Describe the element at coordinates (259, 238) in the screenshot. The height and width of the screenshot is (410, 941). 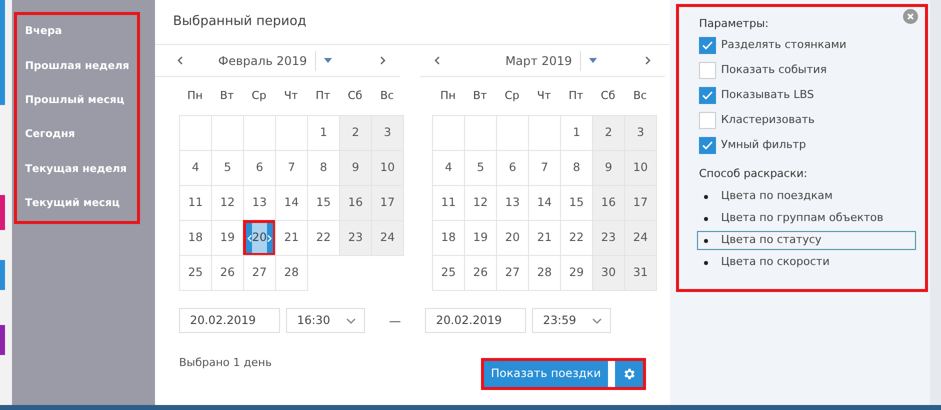
I see `day-cell: 20` at that location.